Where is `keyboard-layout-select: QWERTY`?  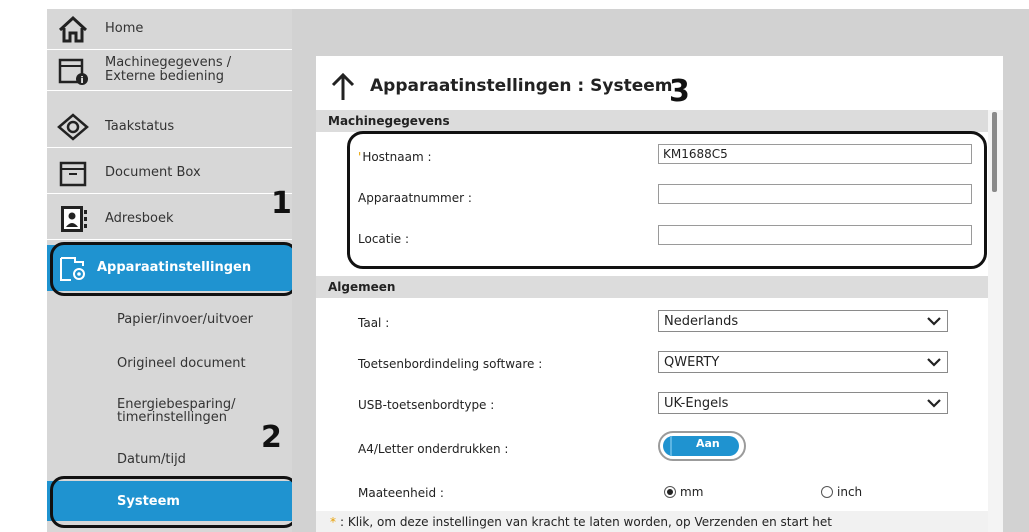 keyboard-layout-select: QWERTY is located at coordinates (803, 362).